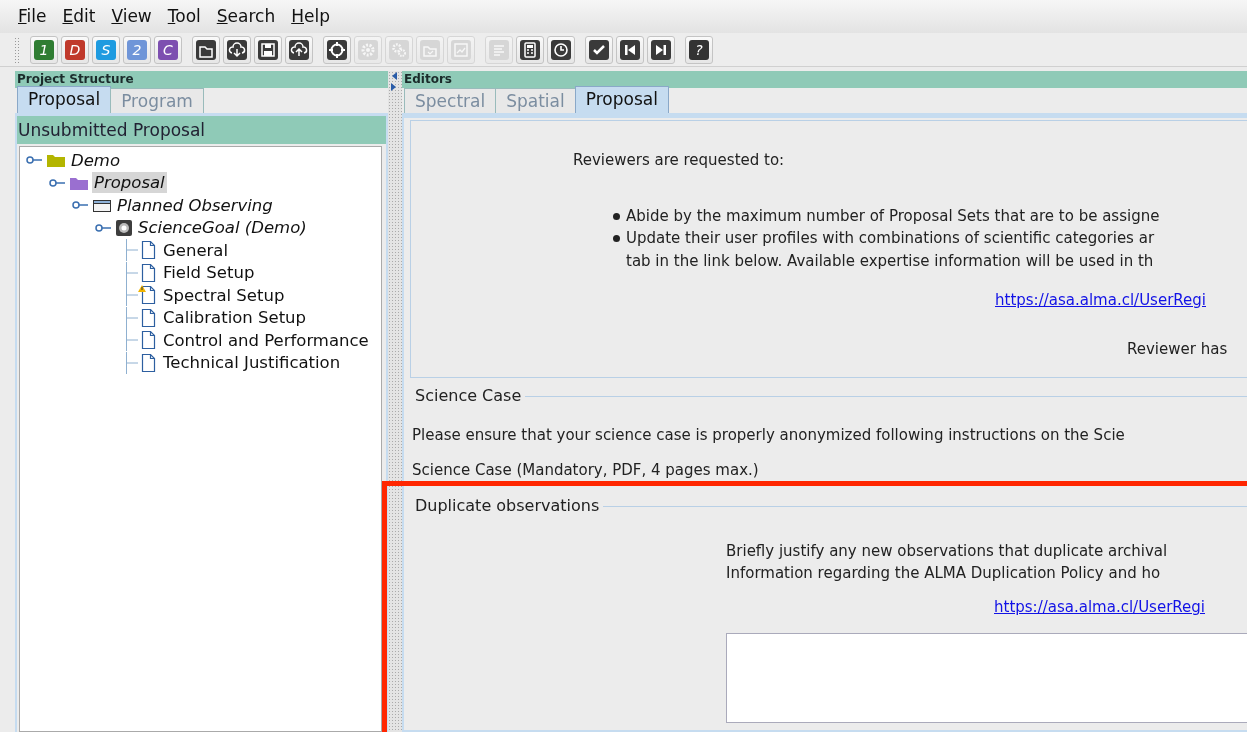 This screenshot has width=1247, height=732. I want to click on tree-item: General, so click(196, 250).